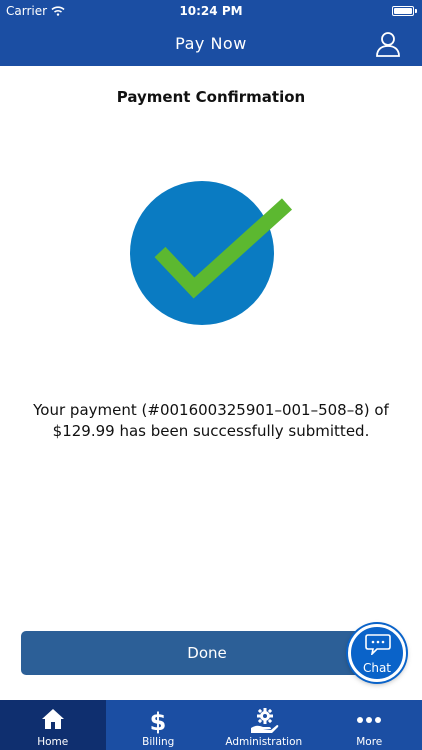  What do you see at coordinates (264, 742) in the screenshot?
I see `tab-administration-label: Administration` at bounding box center [264, 742].